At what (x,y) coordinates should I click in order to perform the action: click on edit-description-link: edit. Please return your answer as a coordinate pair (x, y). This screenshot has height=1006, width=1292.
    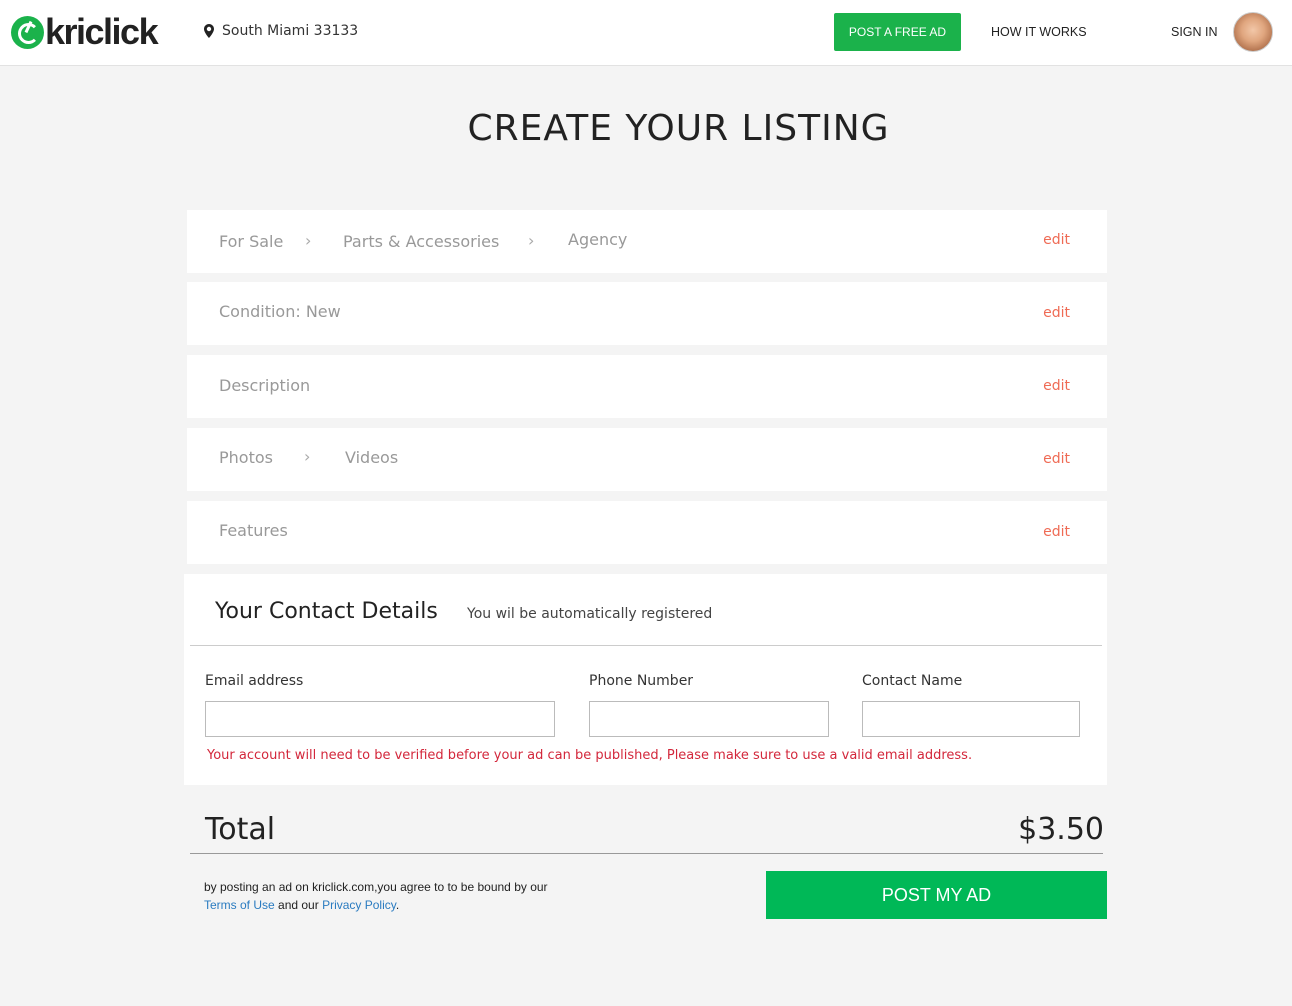
    Looking at the image, I should click on (1056, 386).